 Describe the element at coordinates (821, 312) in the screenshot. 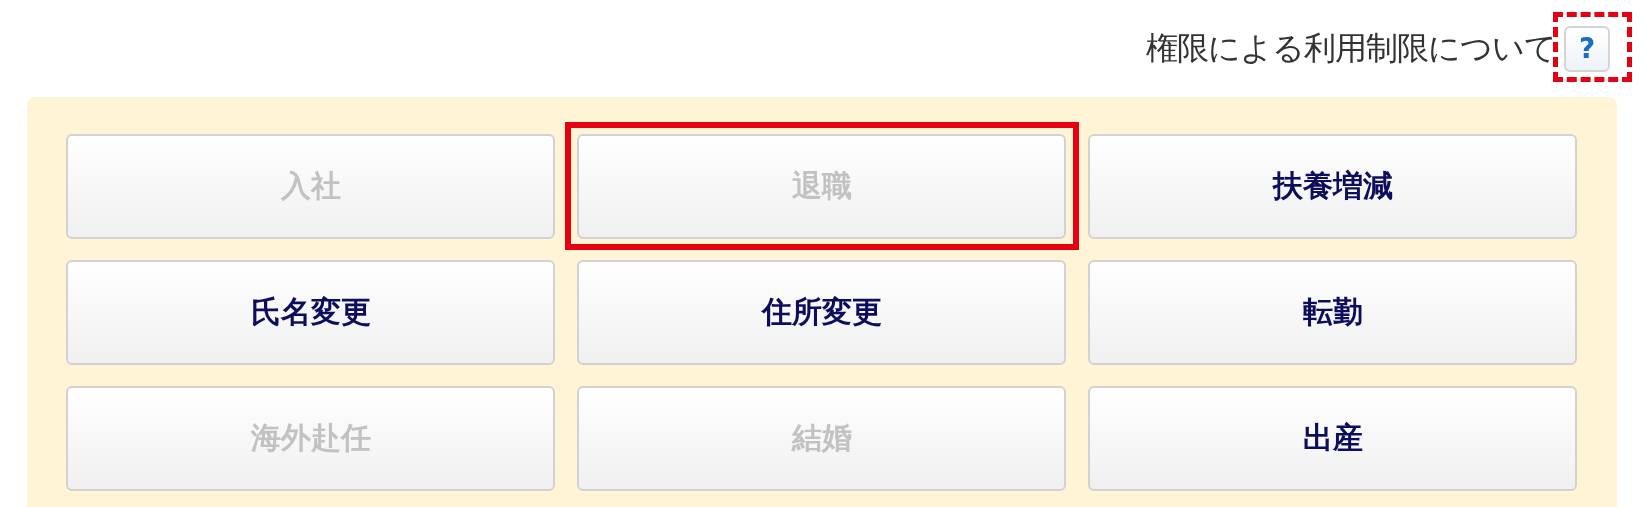

I see `action-button: 住所変更` at that location.